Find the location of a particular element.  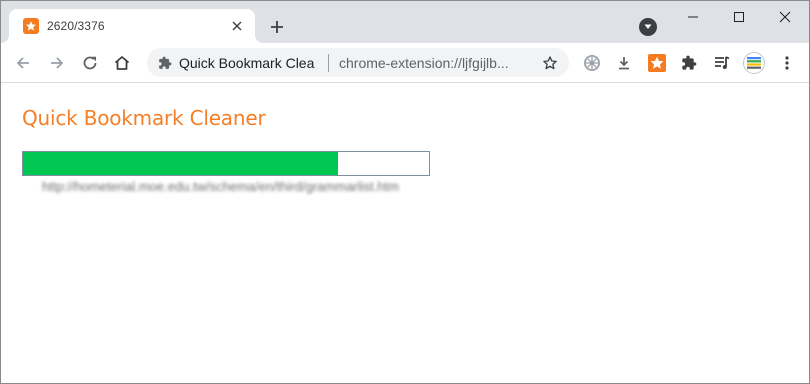

close-window-button is located at coordinates (785, 17).